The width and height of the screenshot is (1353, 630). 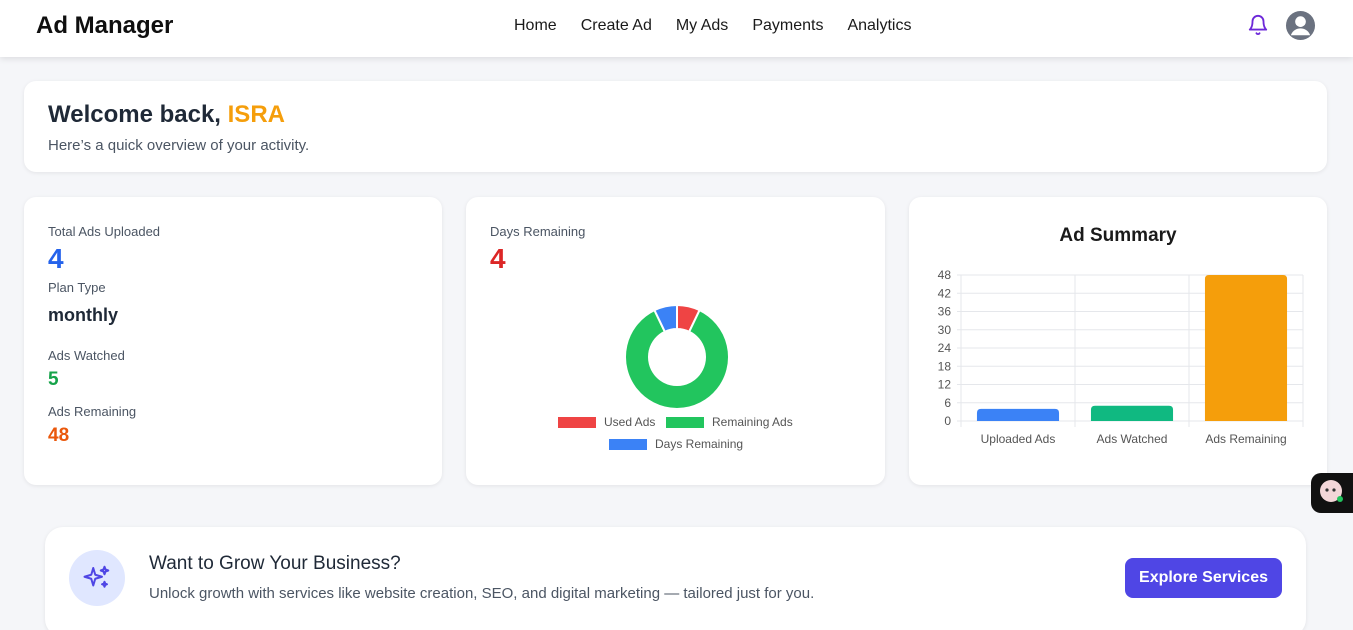 What do you see at coordinates (947, 421) in the screenshot?
I see `y-tick-label: 0` at bounding box center [947, 421].